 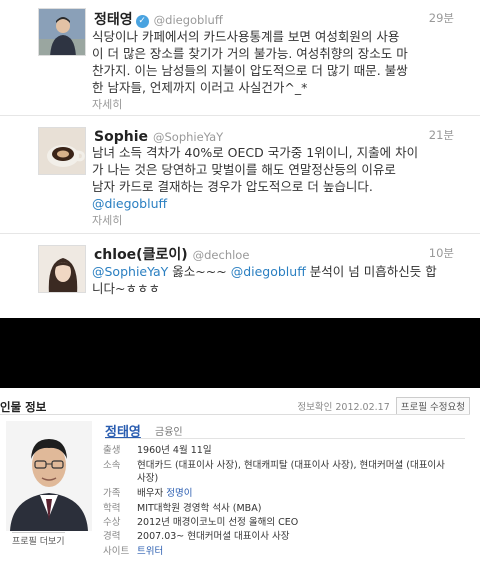 I want to click on tweet-author-name: Sophie, so click(x=121, y=137).